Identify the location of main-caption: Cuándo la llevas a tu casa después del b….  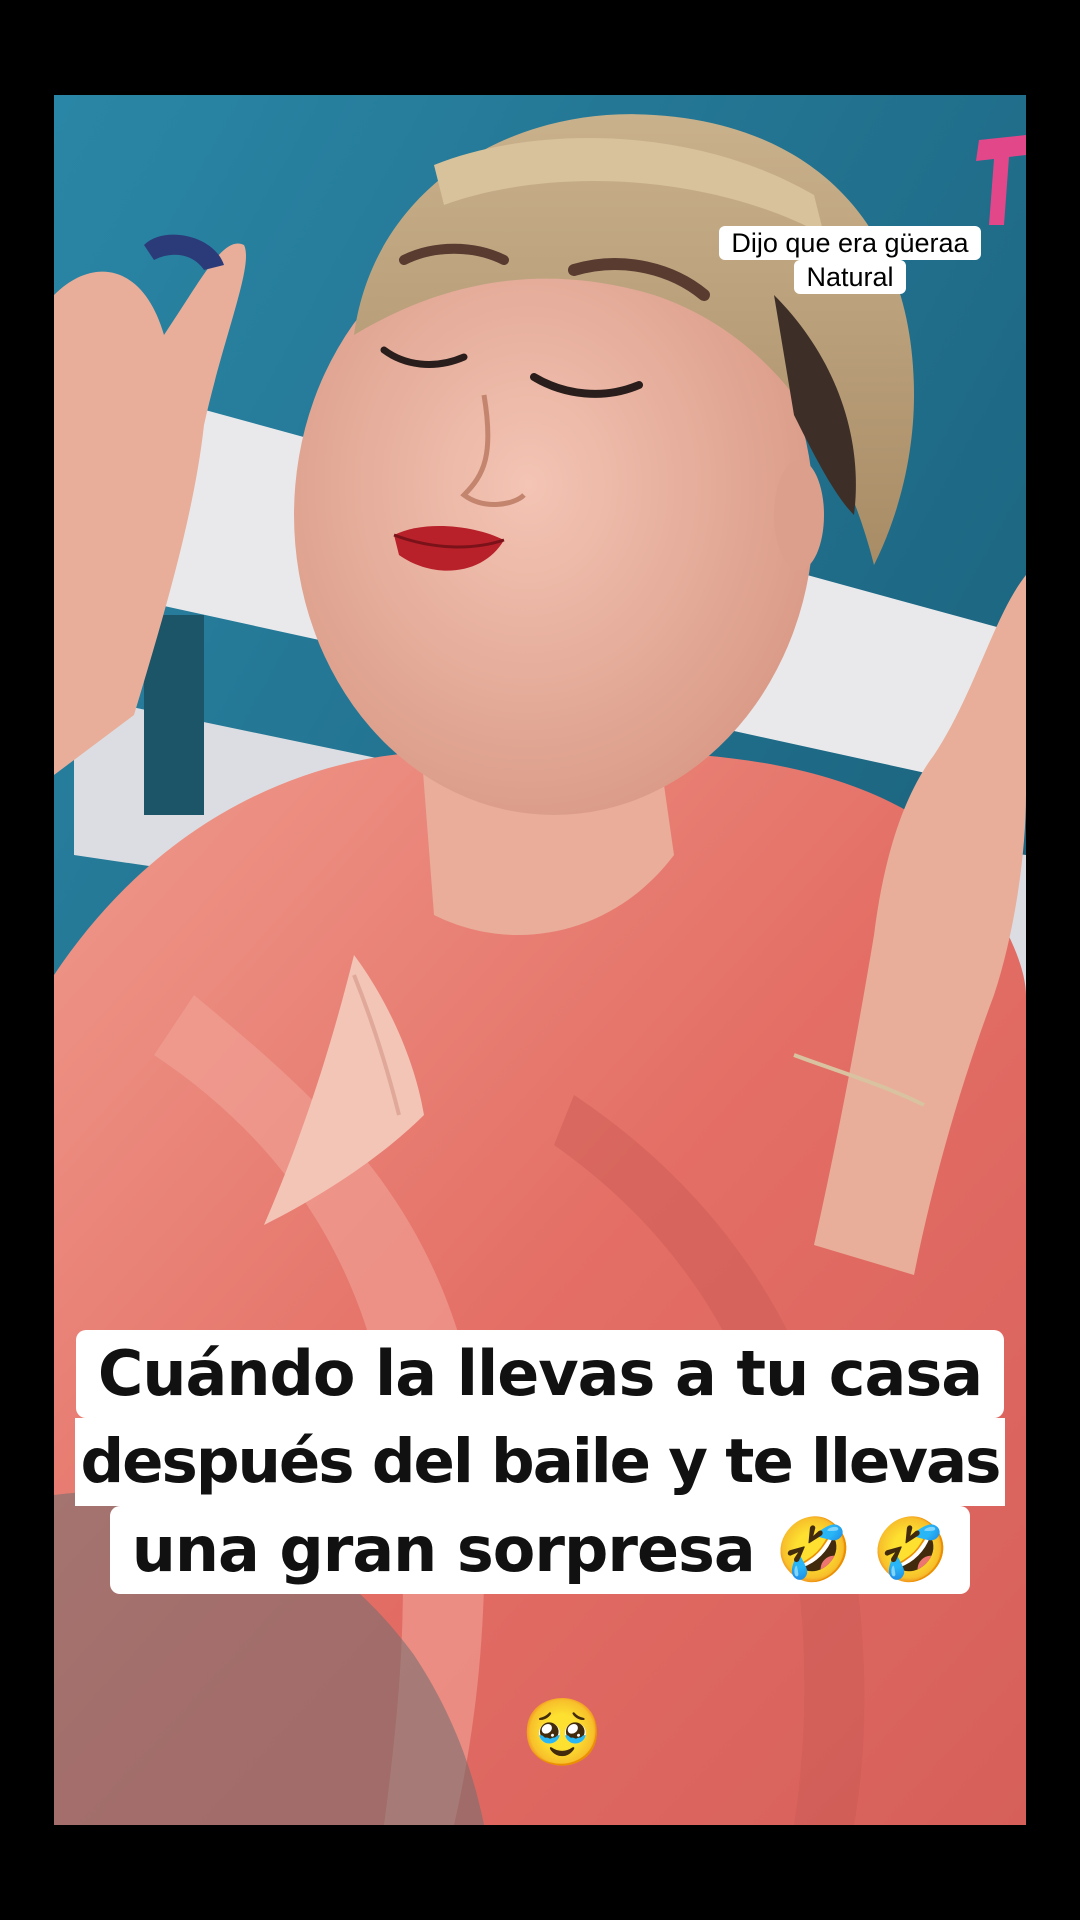
(540, 1462).